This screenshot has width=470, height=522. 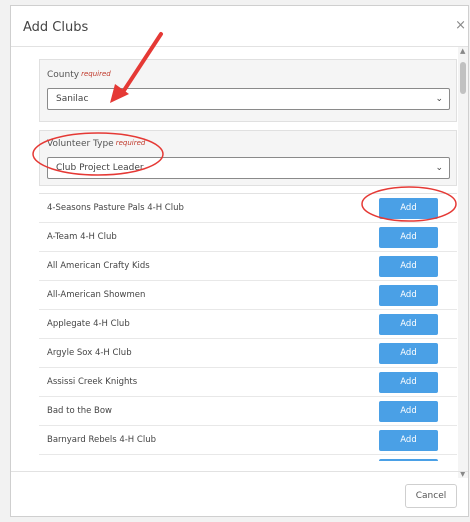 I want to click on club-name: Assissi Creek Knights, so click(x=92, y=382).